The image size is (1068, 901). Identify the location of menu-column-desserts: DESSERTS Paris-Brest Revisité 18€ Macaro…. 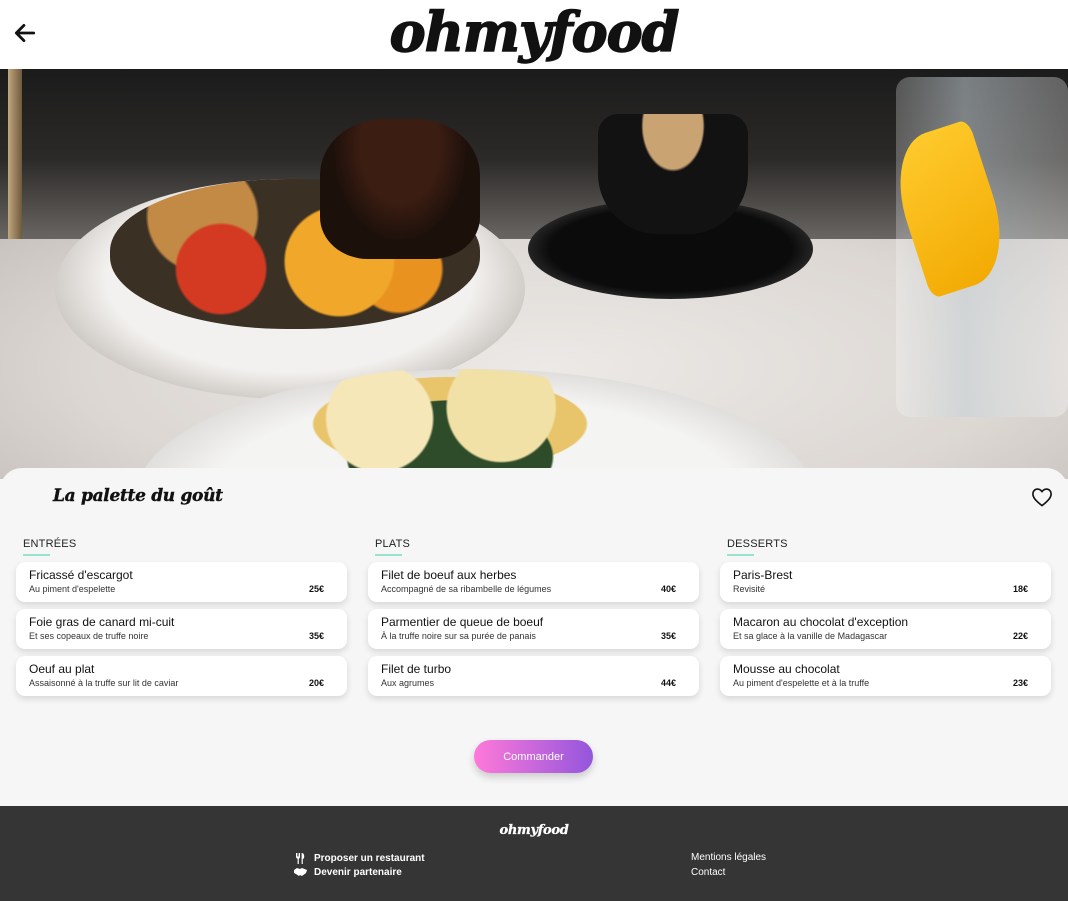
(885, 618).